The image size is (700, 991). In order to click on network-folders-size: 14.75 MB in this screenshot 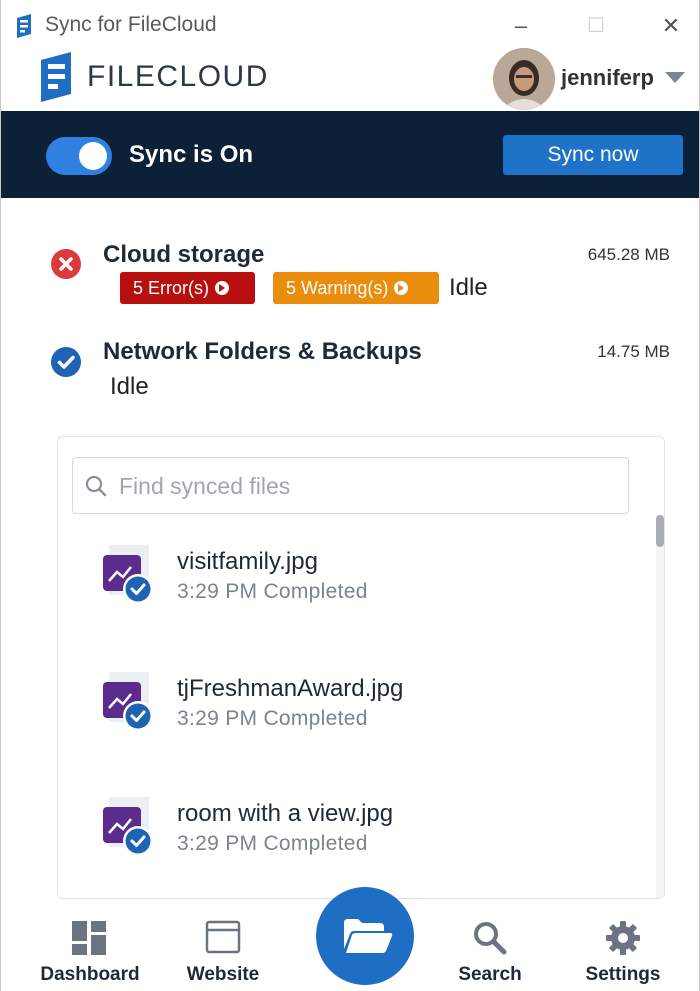, I will do `click(633, 351)`.